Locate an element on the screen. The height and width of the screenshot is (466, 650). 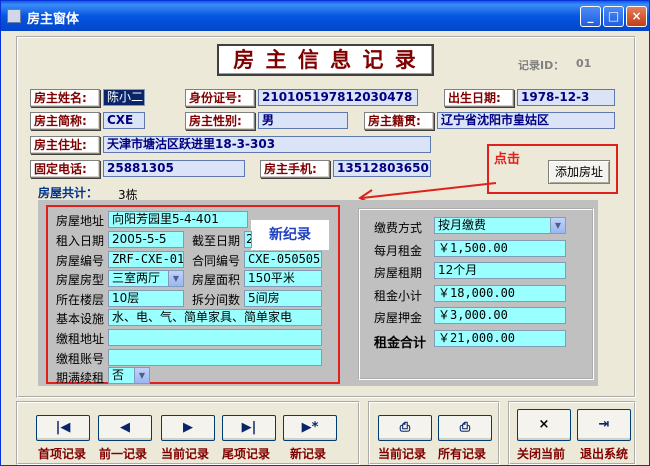
owner-name-field: 陈小二 is located at coordinates (124, 97).